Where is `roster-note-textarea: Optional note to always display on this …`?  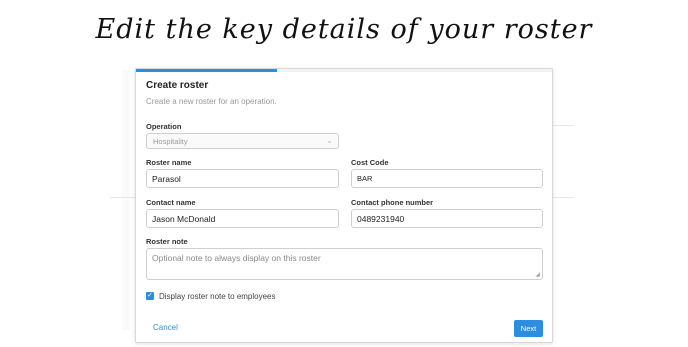 roster-note-textarea: Optional note to always display on this … is located at coordinates (344, 264).